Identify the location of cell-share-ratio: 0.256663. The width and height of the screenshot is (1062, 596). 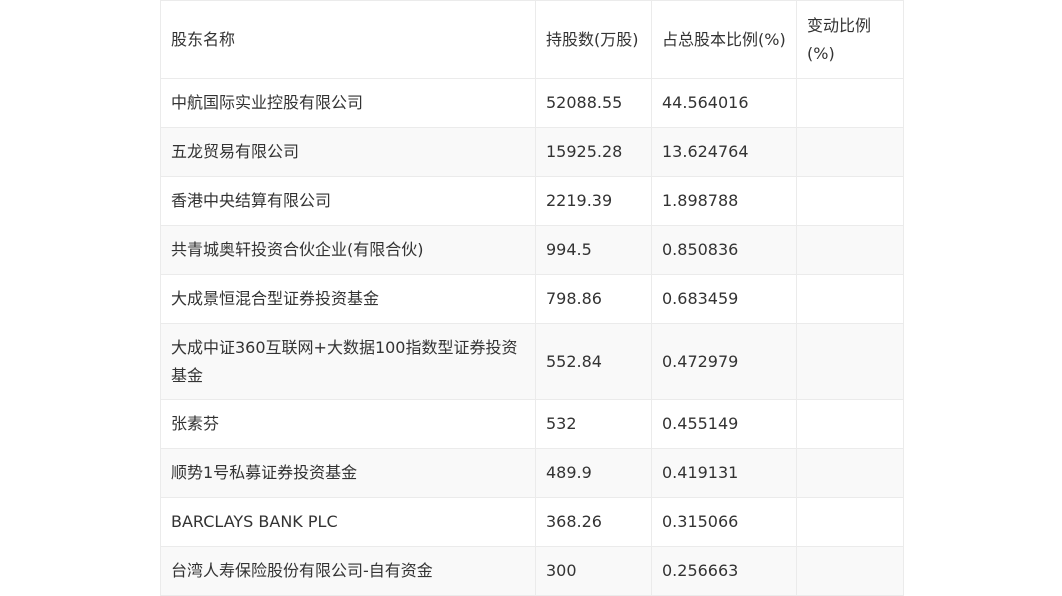
(724, 571).